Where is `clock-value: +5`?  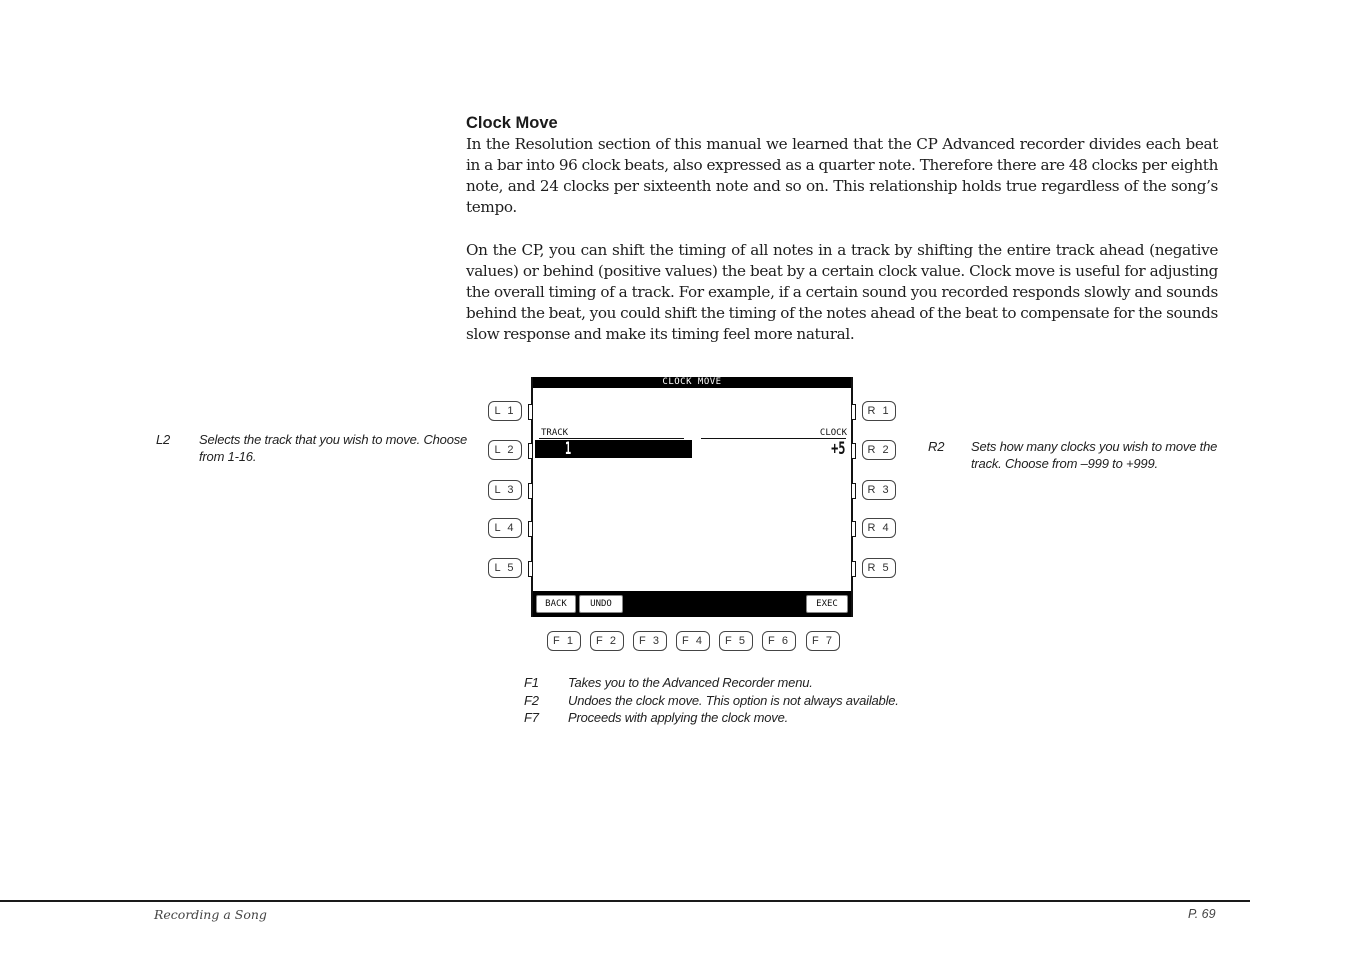
clock-value: +5 is located at coordinates (838, 449).